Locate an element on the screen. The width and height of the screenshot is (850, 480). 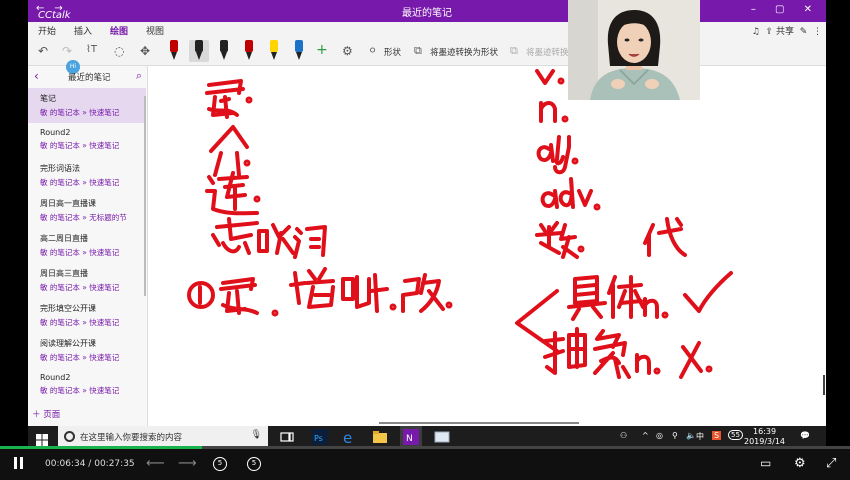
ink-to-shape-icon: ⧉ is located at coordinates (418, 51).